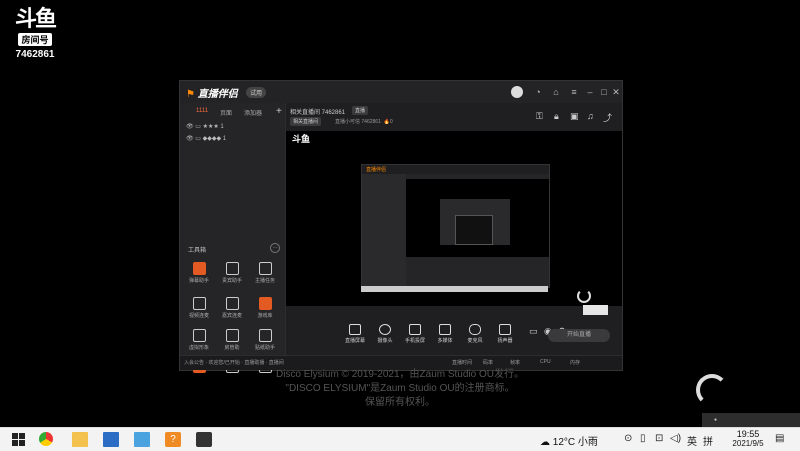 This screenshot has height=451, width=800. Describe the element at coordinates (256, 92) in the screenshot. I see `version-badge: 试用` at that location.